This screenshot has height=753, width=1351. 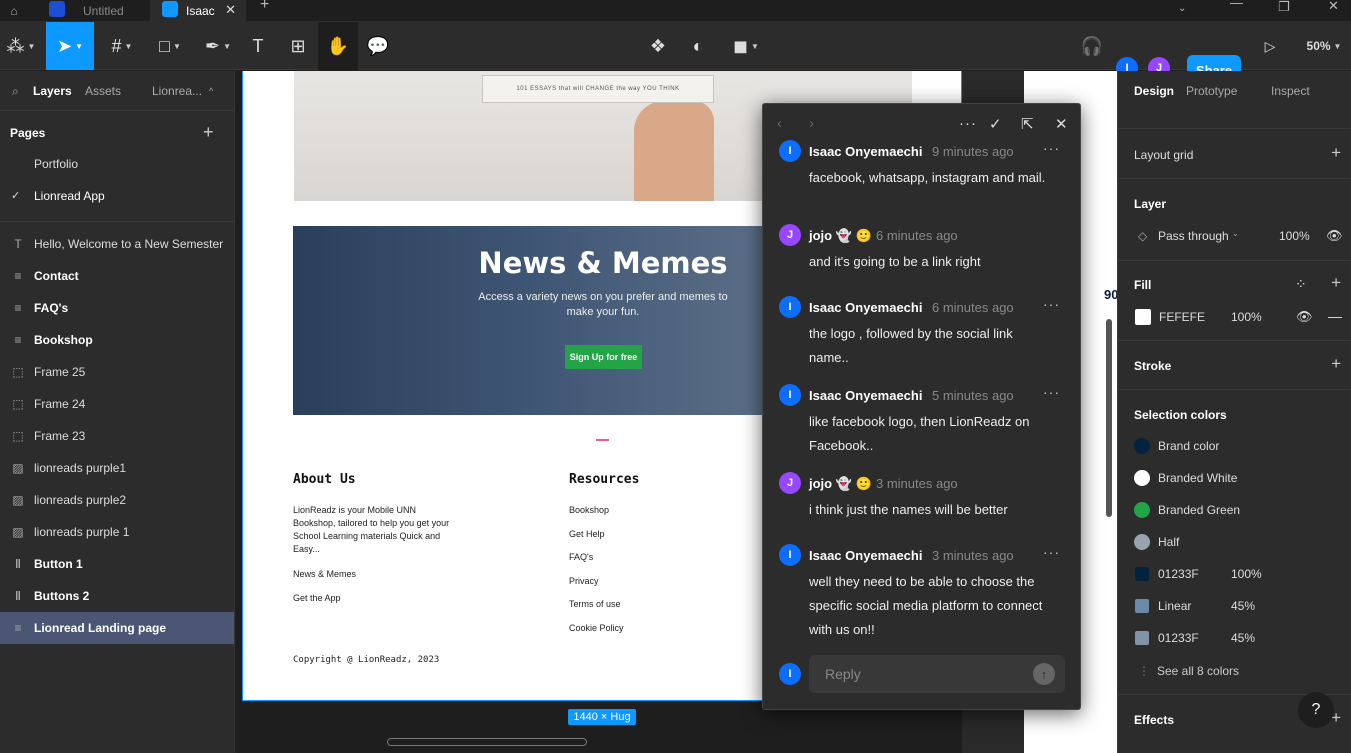 I want to click on chevron-up-icon: ^, so click(x=211, y=91).